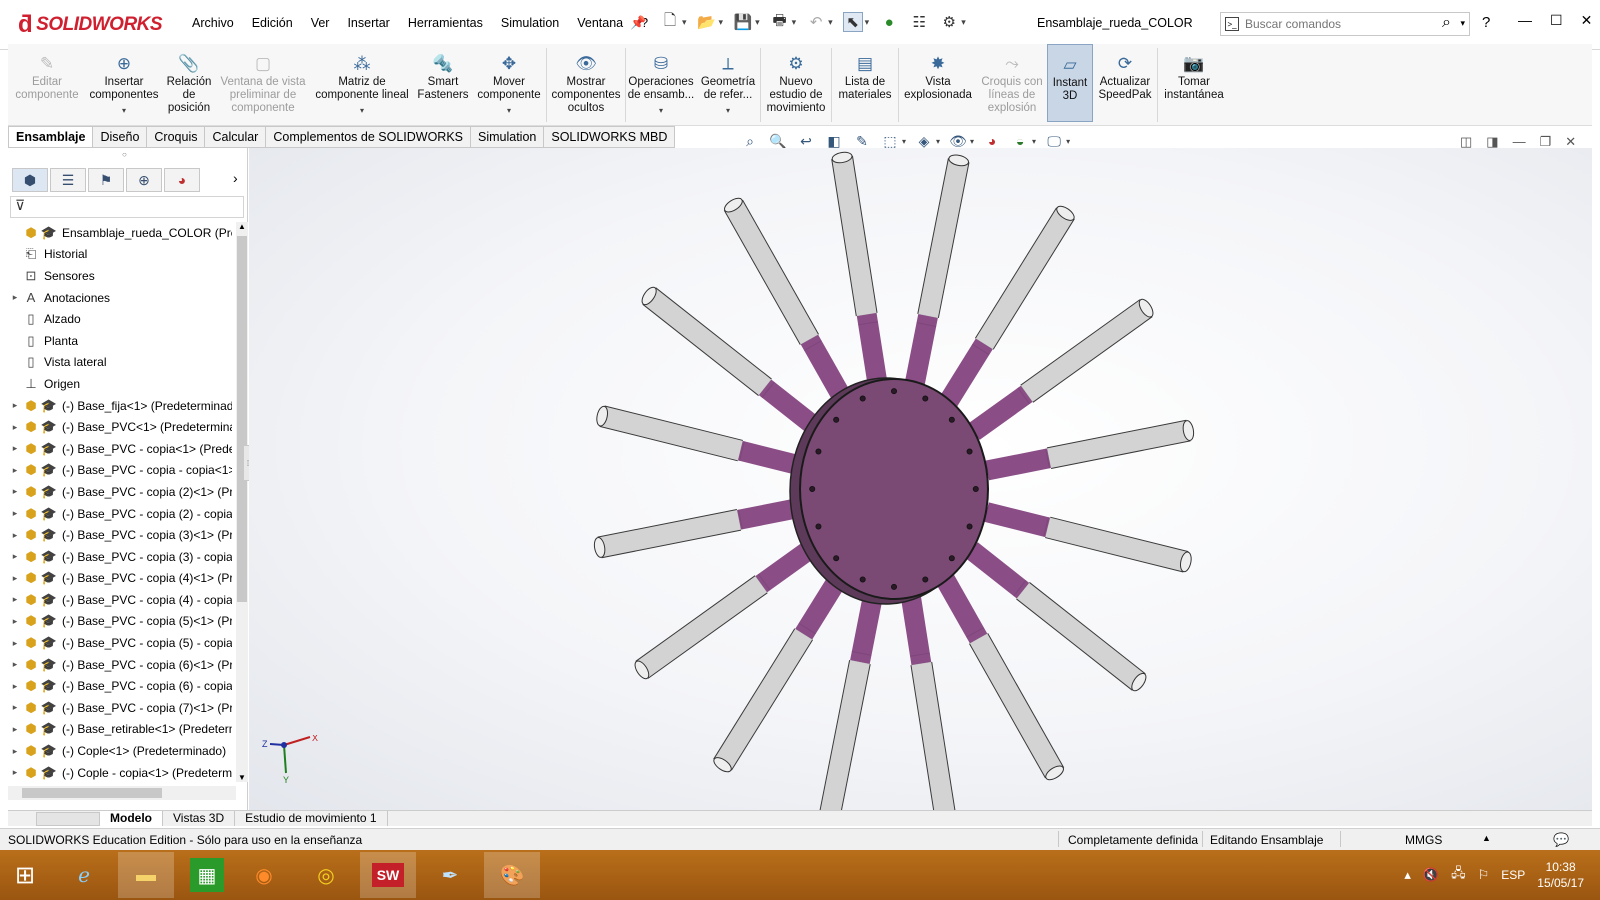  Describe the element at coordinates (120, 384) in the screenshot. I see `tree-item: ⊥ Origen` at that location.